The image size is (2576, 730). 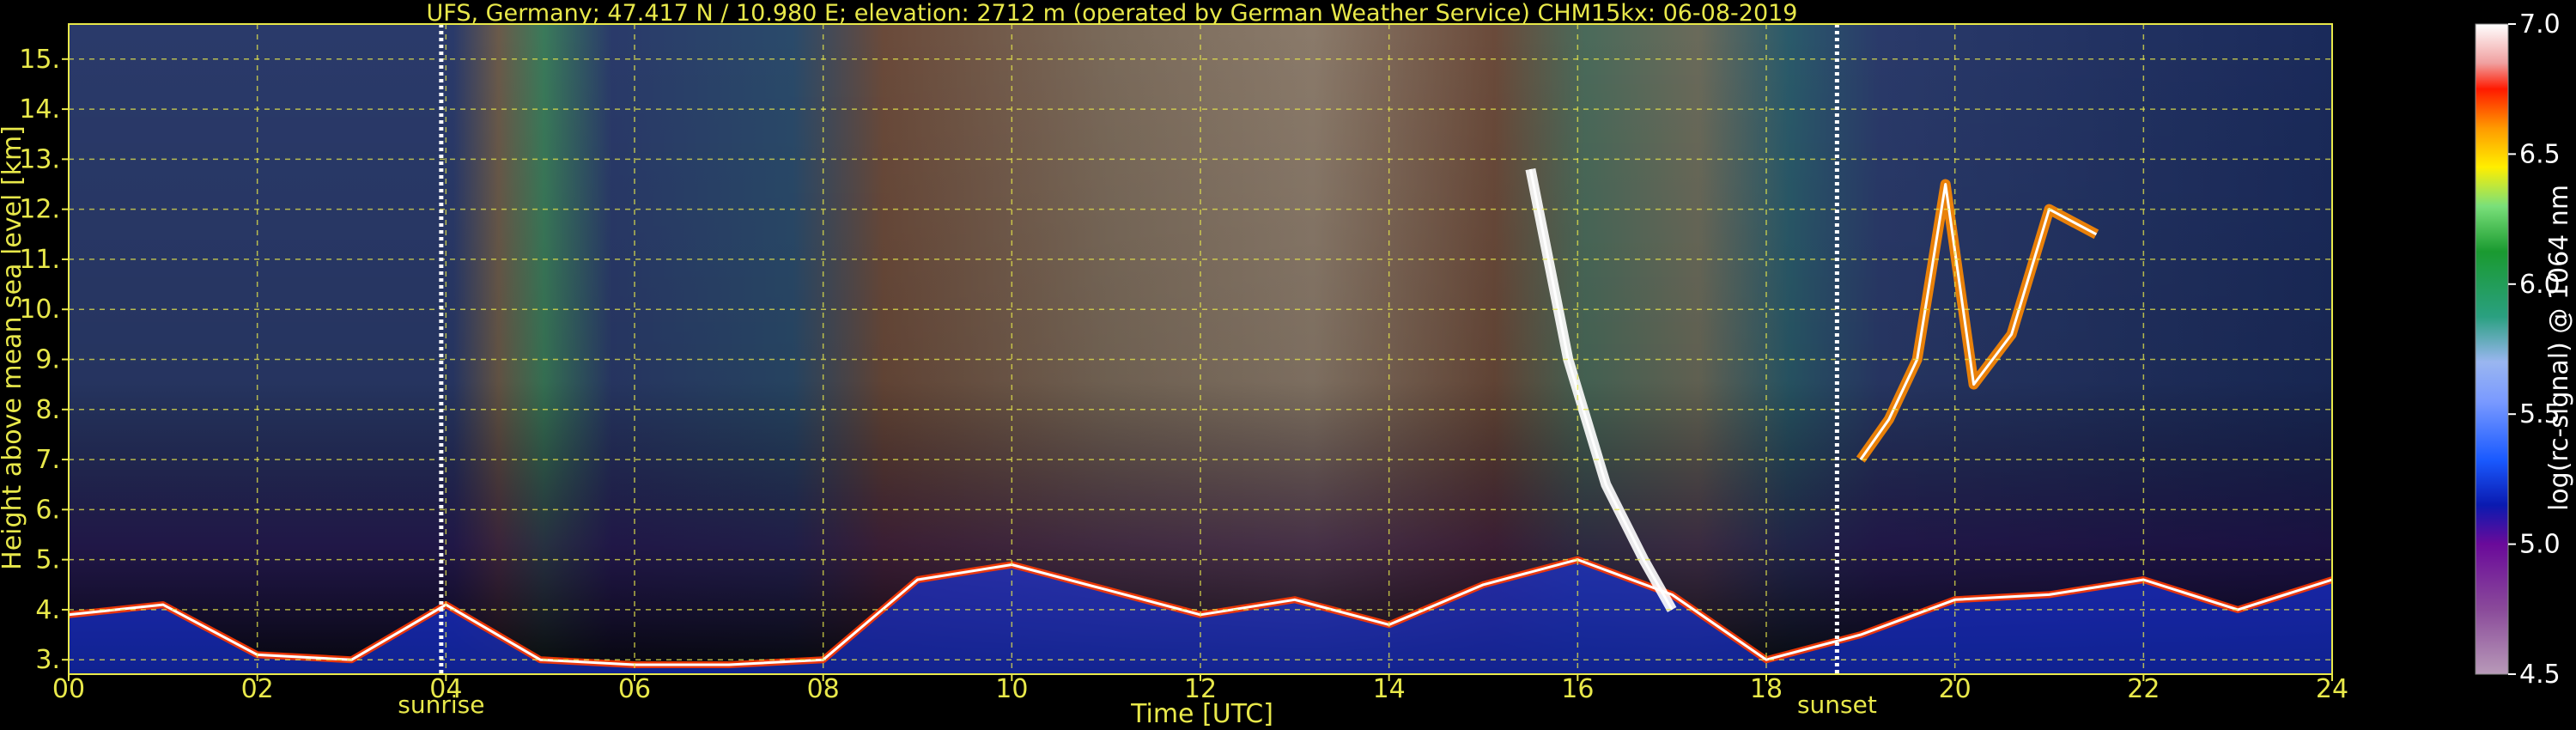 I want to click on y-tick-label: 7., so click(x=48, y=460).